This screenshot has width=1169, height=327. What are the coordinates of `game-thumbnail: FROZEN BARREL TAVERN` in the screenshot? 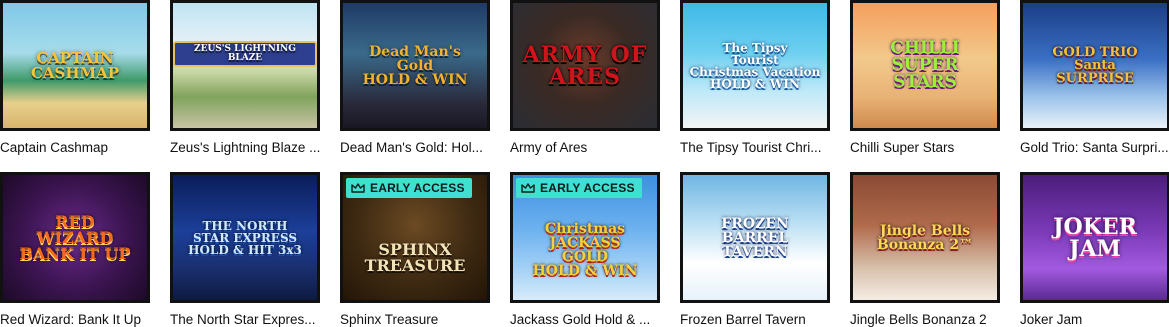 It's located at (755, 237).